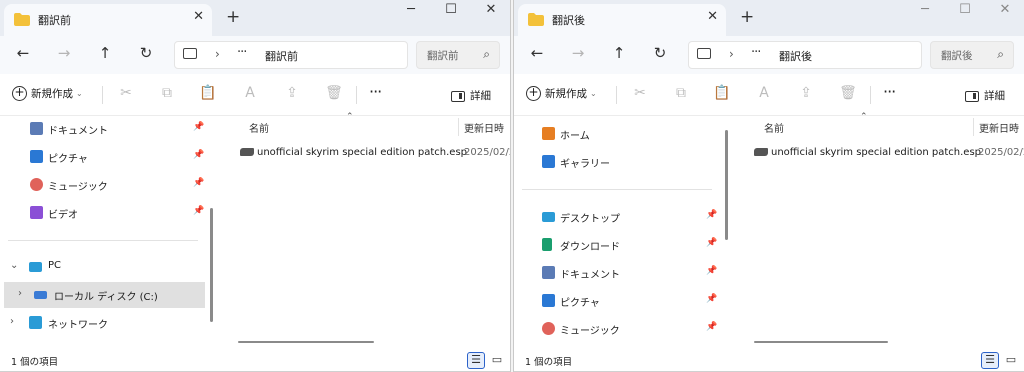 Image resolution: width=1024 pixels, height=372 pixels. I want to click on tab-left: 翻訳前 ✕, so click(108, 20).